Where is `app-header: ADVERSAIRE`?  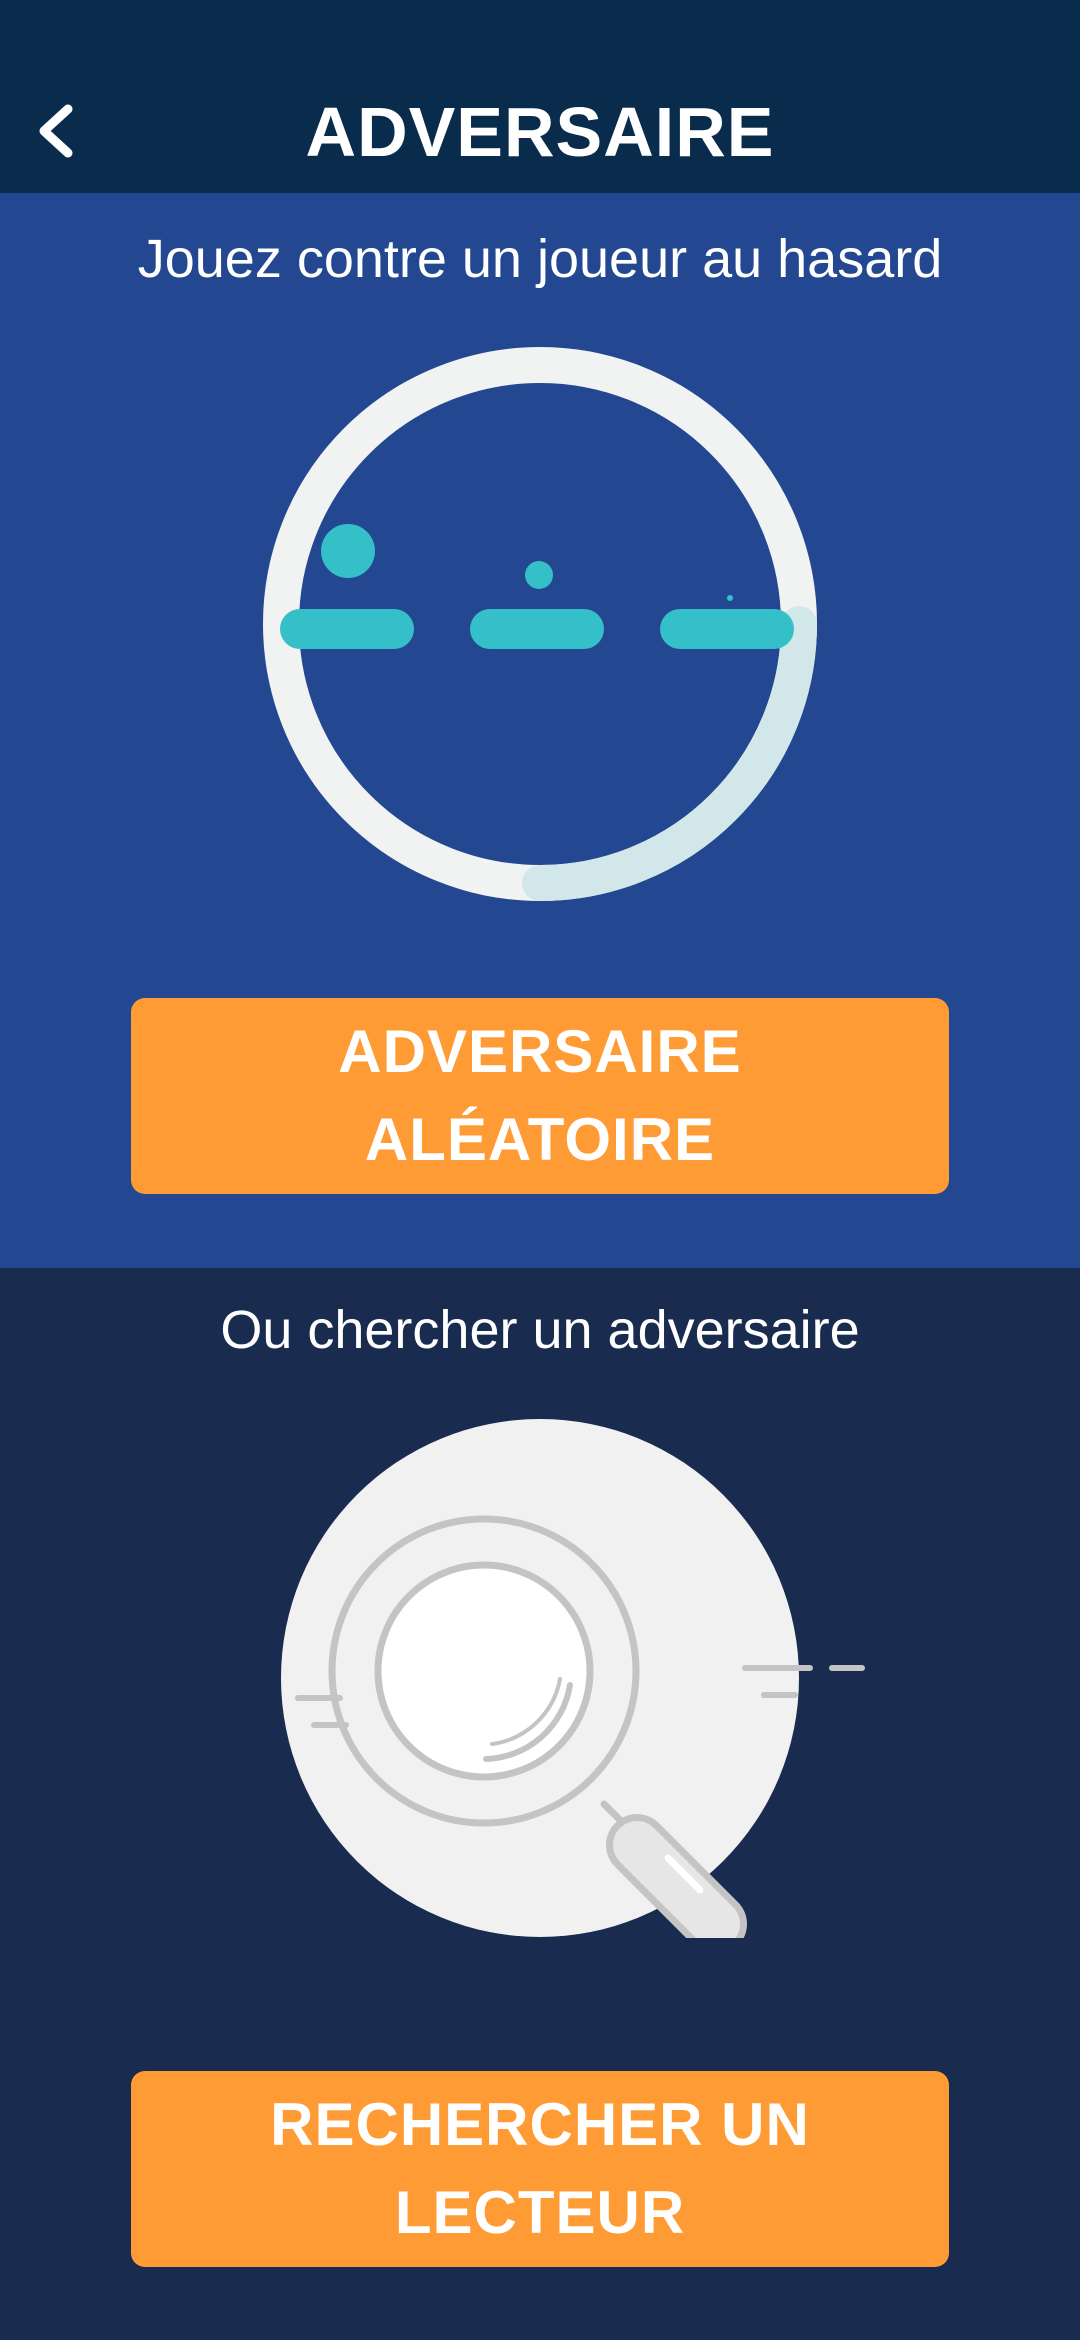
app-header: ADVERSAIRE is located at coordinates (540, 96).